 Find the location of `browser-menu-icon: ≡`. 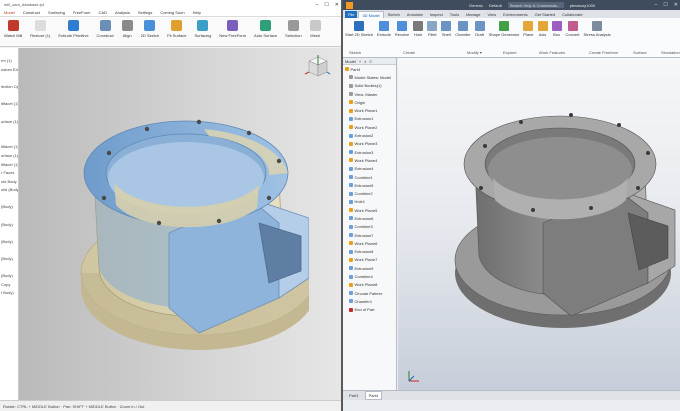

browser-menu-icon: ≡ is located at coordinates (371, 61).